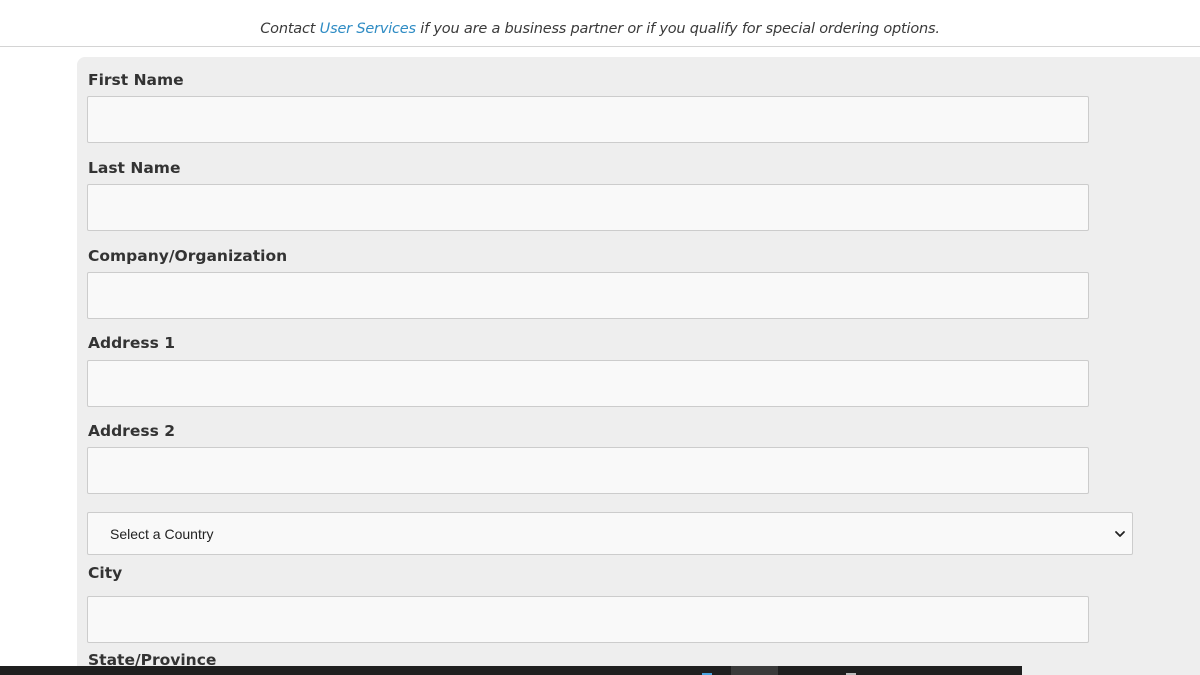  What do you see at coordinates (105, 573) in the screenshot?
I see `city-label: City` at bounding box center [105, 573].